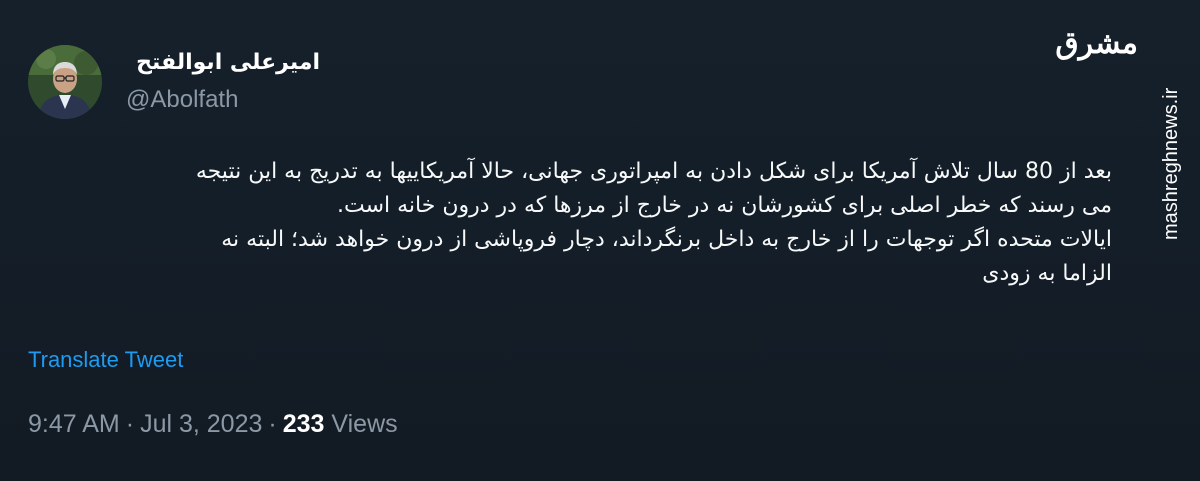 The height and width of the screenshot is (481, 1200). I want to click on views-label: Views, so click(364, 424).